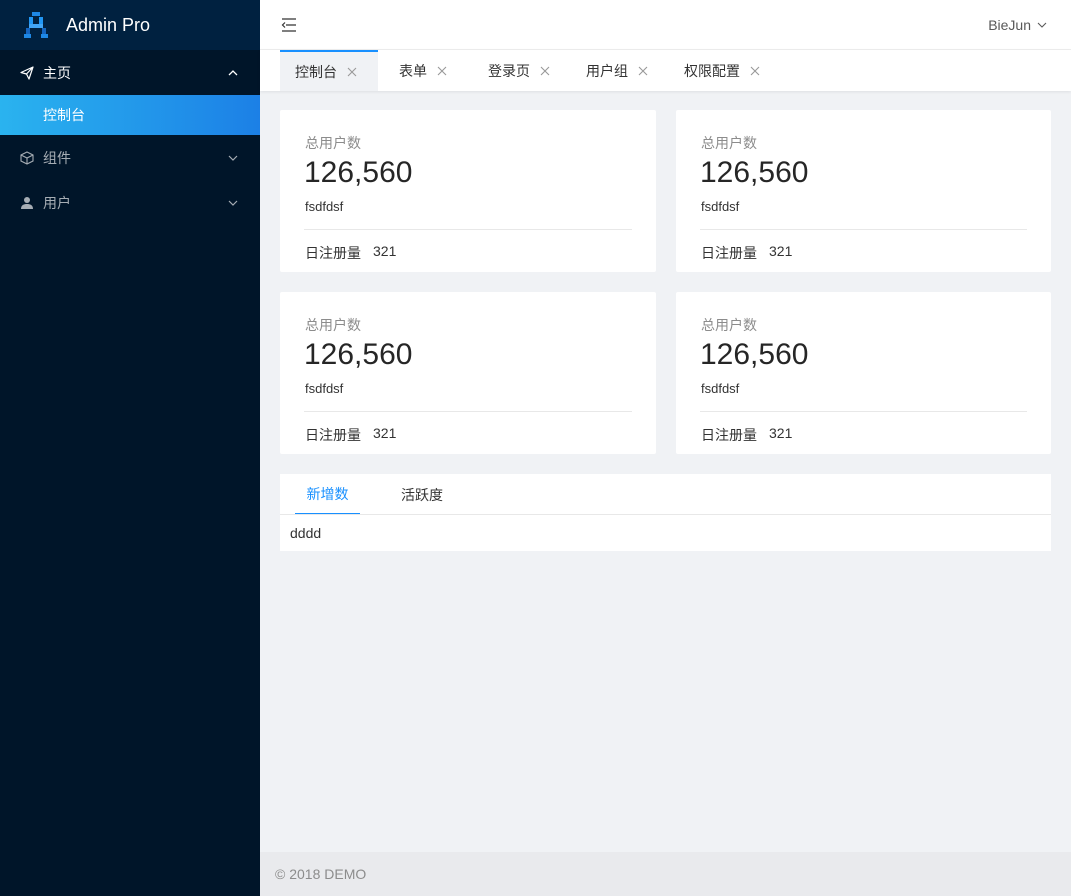 This screenshot has height=896, width=1071. I want to click on tab-user-group: 用户组, so click(617, 70).